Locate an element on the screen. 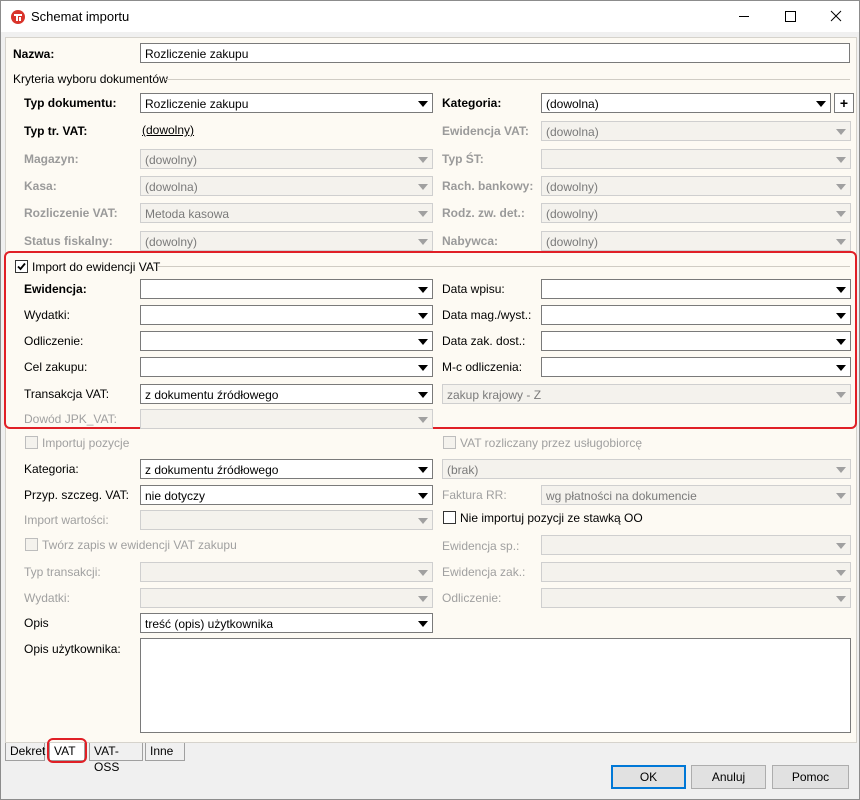 Image resolution: width=860 pixels, height=800 pixels. kasa-select: (dowolna) is located at coordinates (286, 186).